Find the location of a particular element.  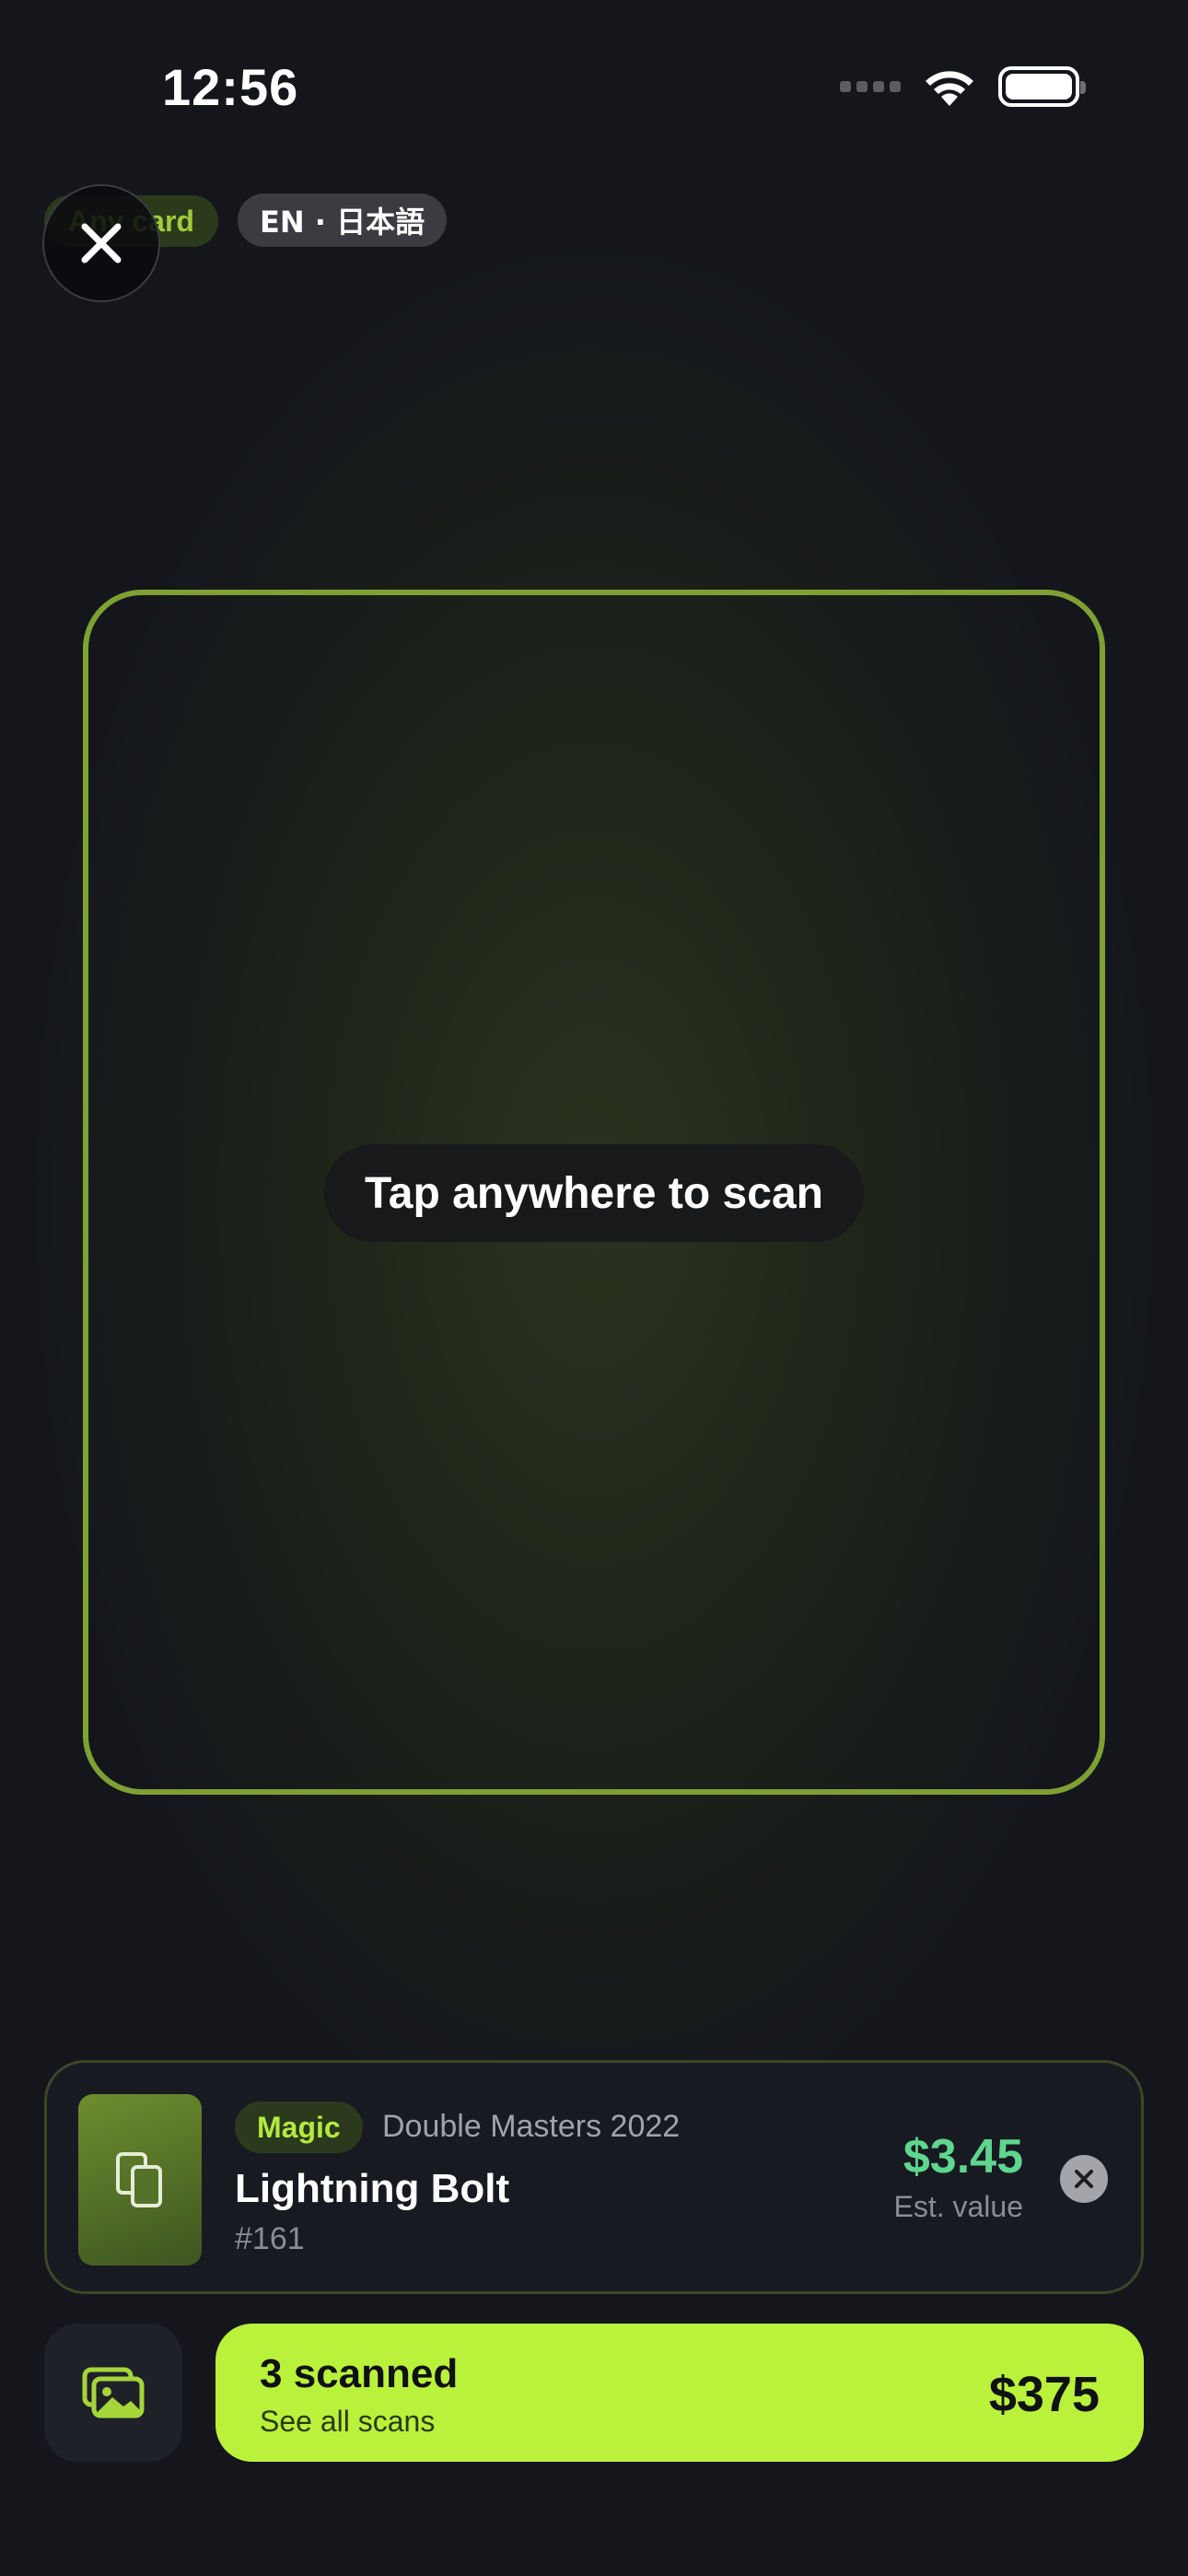

wifi-icon is located at coordinates (949, 88).